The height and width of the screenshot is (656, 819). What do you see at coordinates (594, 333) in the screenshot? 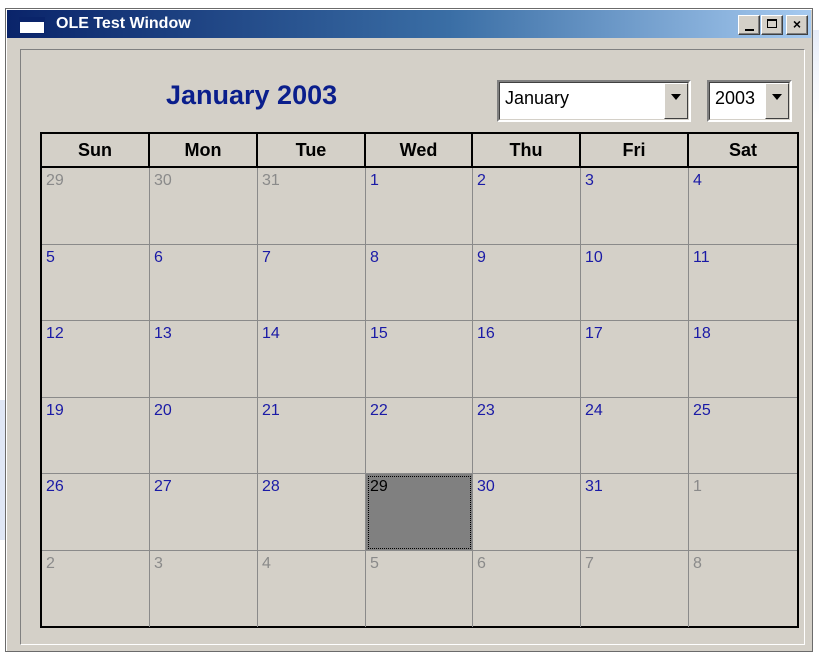
I see `day-number: 17` at bounding box center [594, 333].